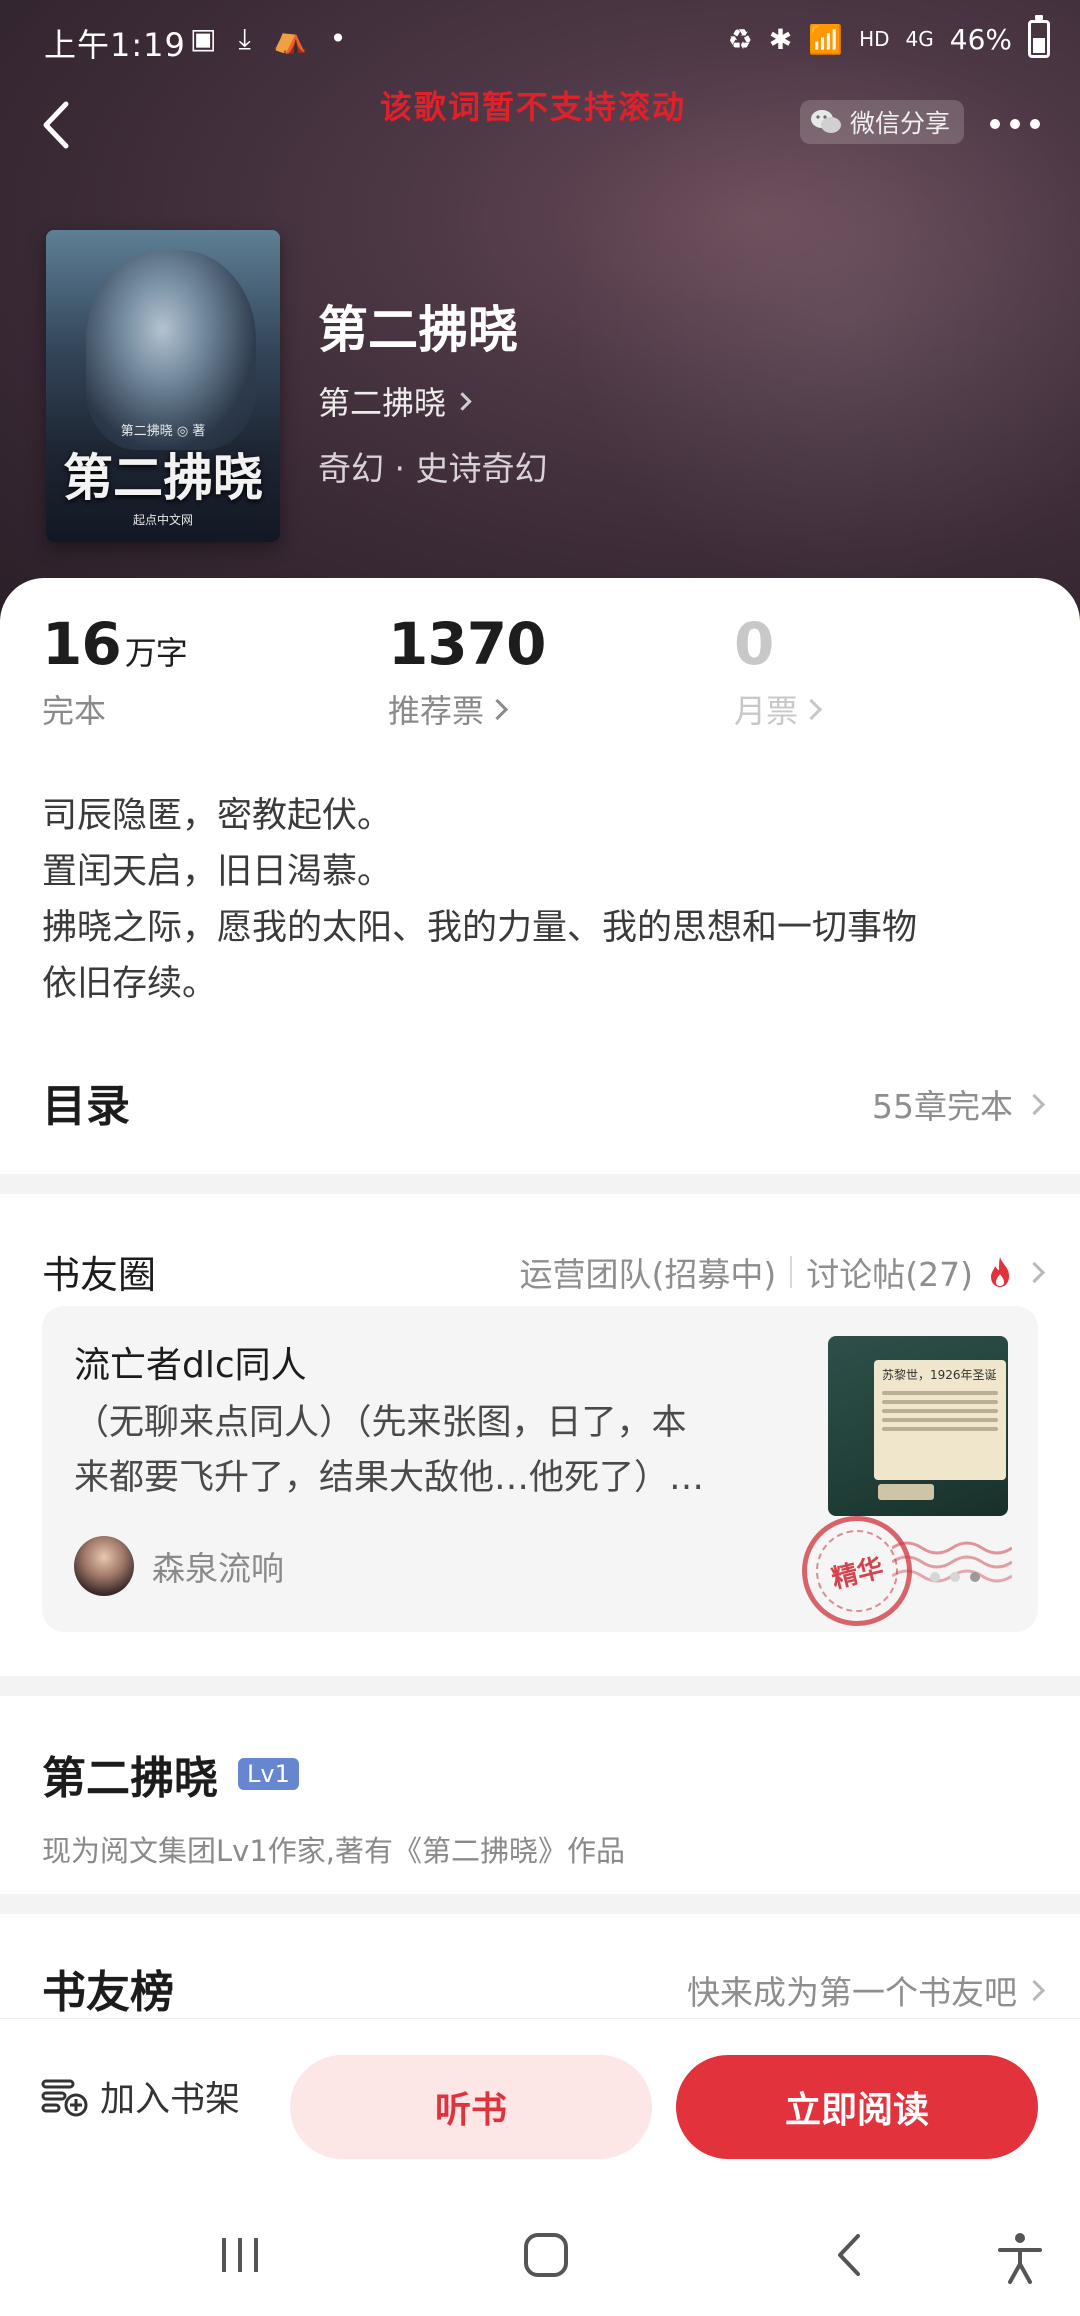 The height and width of the screenshot is (2316, 1080). What do you see at coordinates (64, 2097) in the screenshot?
I see `add-shelf-icon` at bounding box center [64, 2097].